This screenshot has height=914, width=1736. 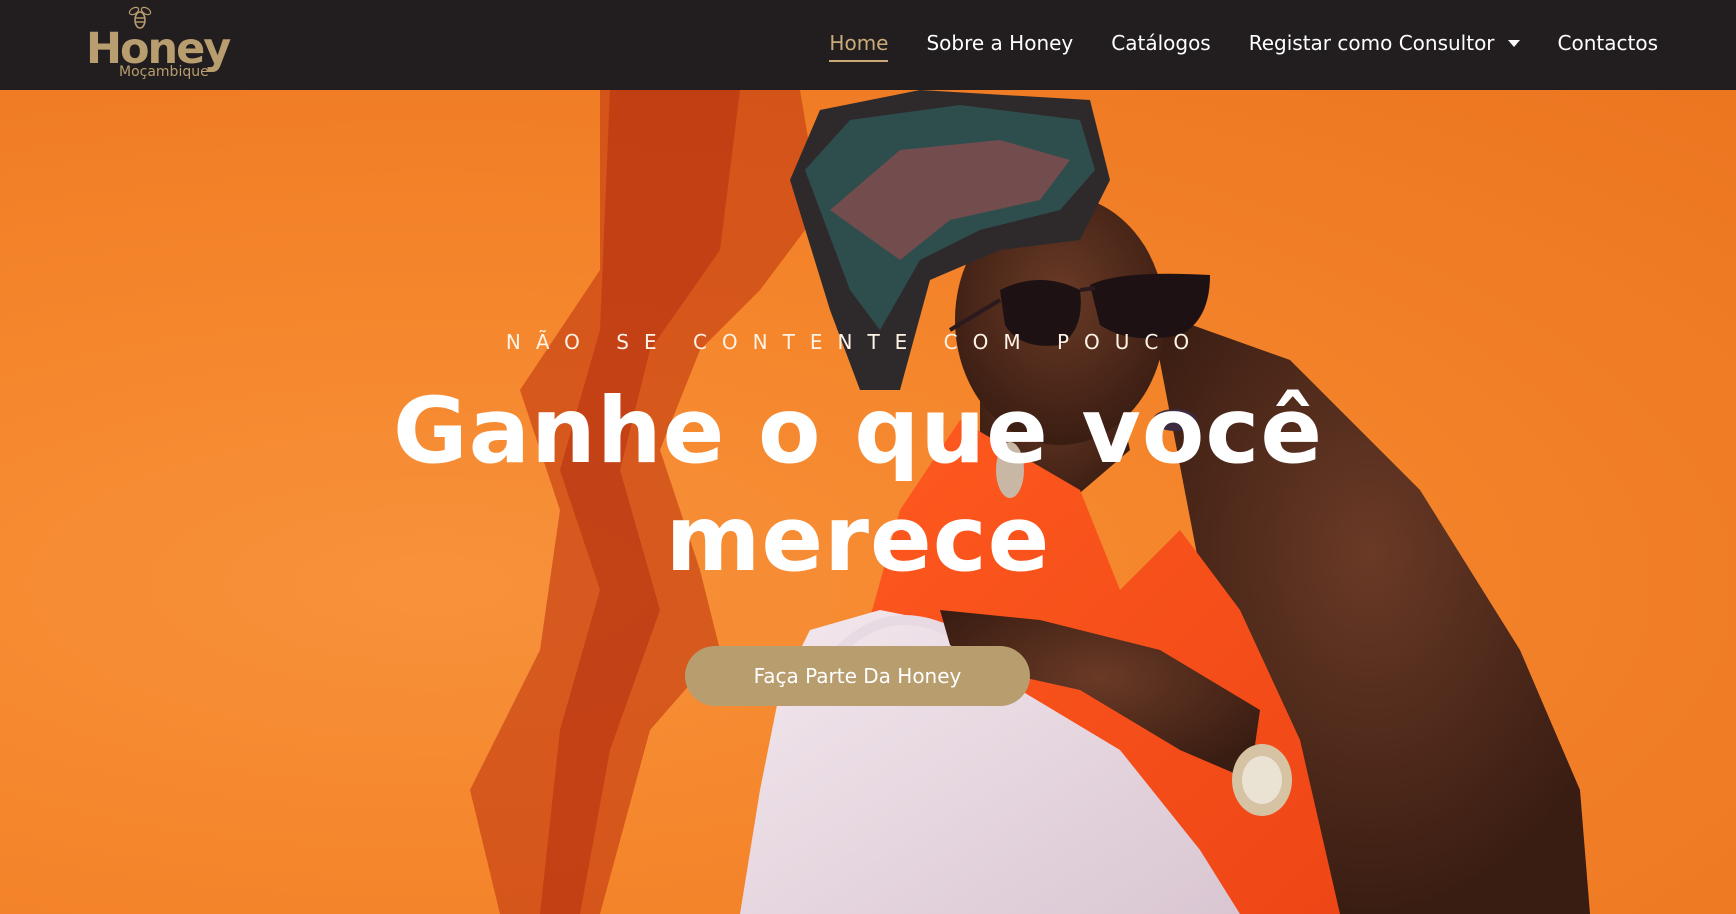 I want to click on nav-sobre-label: Sobre a Honey, so click(x=1000, y=43).